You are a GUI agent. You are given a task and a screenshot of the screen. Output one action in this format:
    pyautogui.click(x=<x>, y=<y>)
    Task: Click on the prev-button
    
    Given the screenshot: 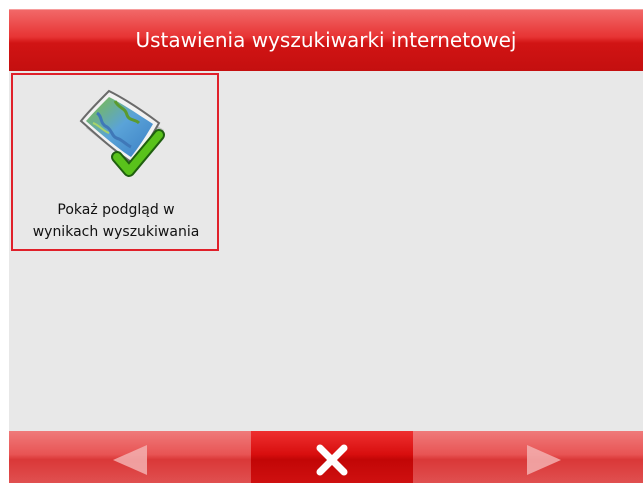 What is the action you would take?
    pyautogui.click(x=130, y=457)
    